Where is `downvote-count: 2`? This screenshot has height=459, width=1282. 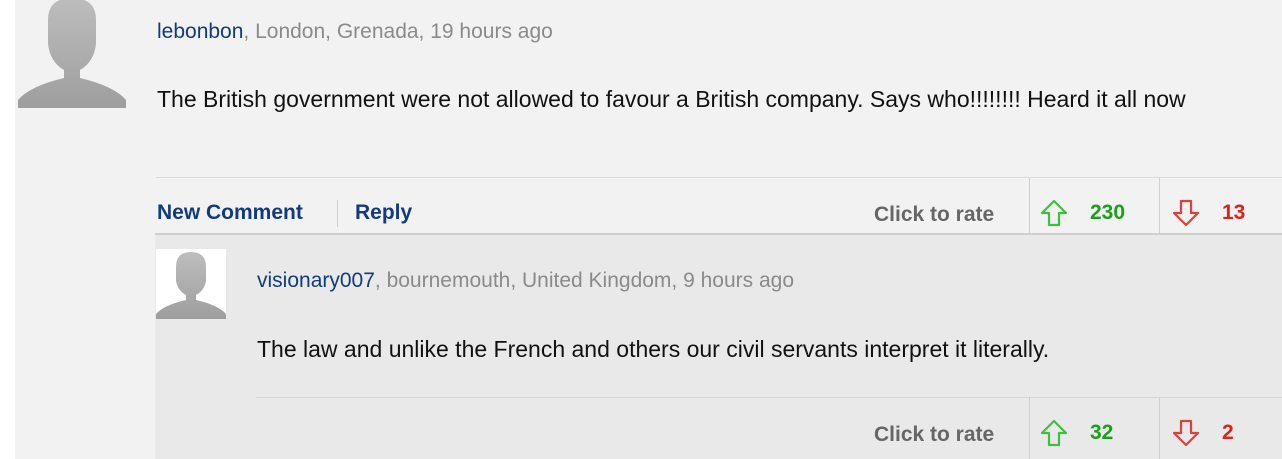 downvote-count: 2 is located at coordinates (1228, 432).